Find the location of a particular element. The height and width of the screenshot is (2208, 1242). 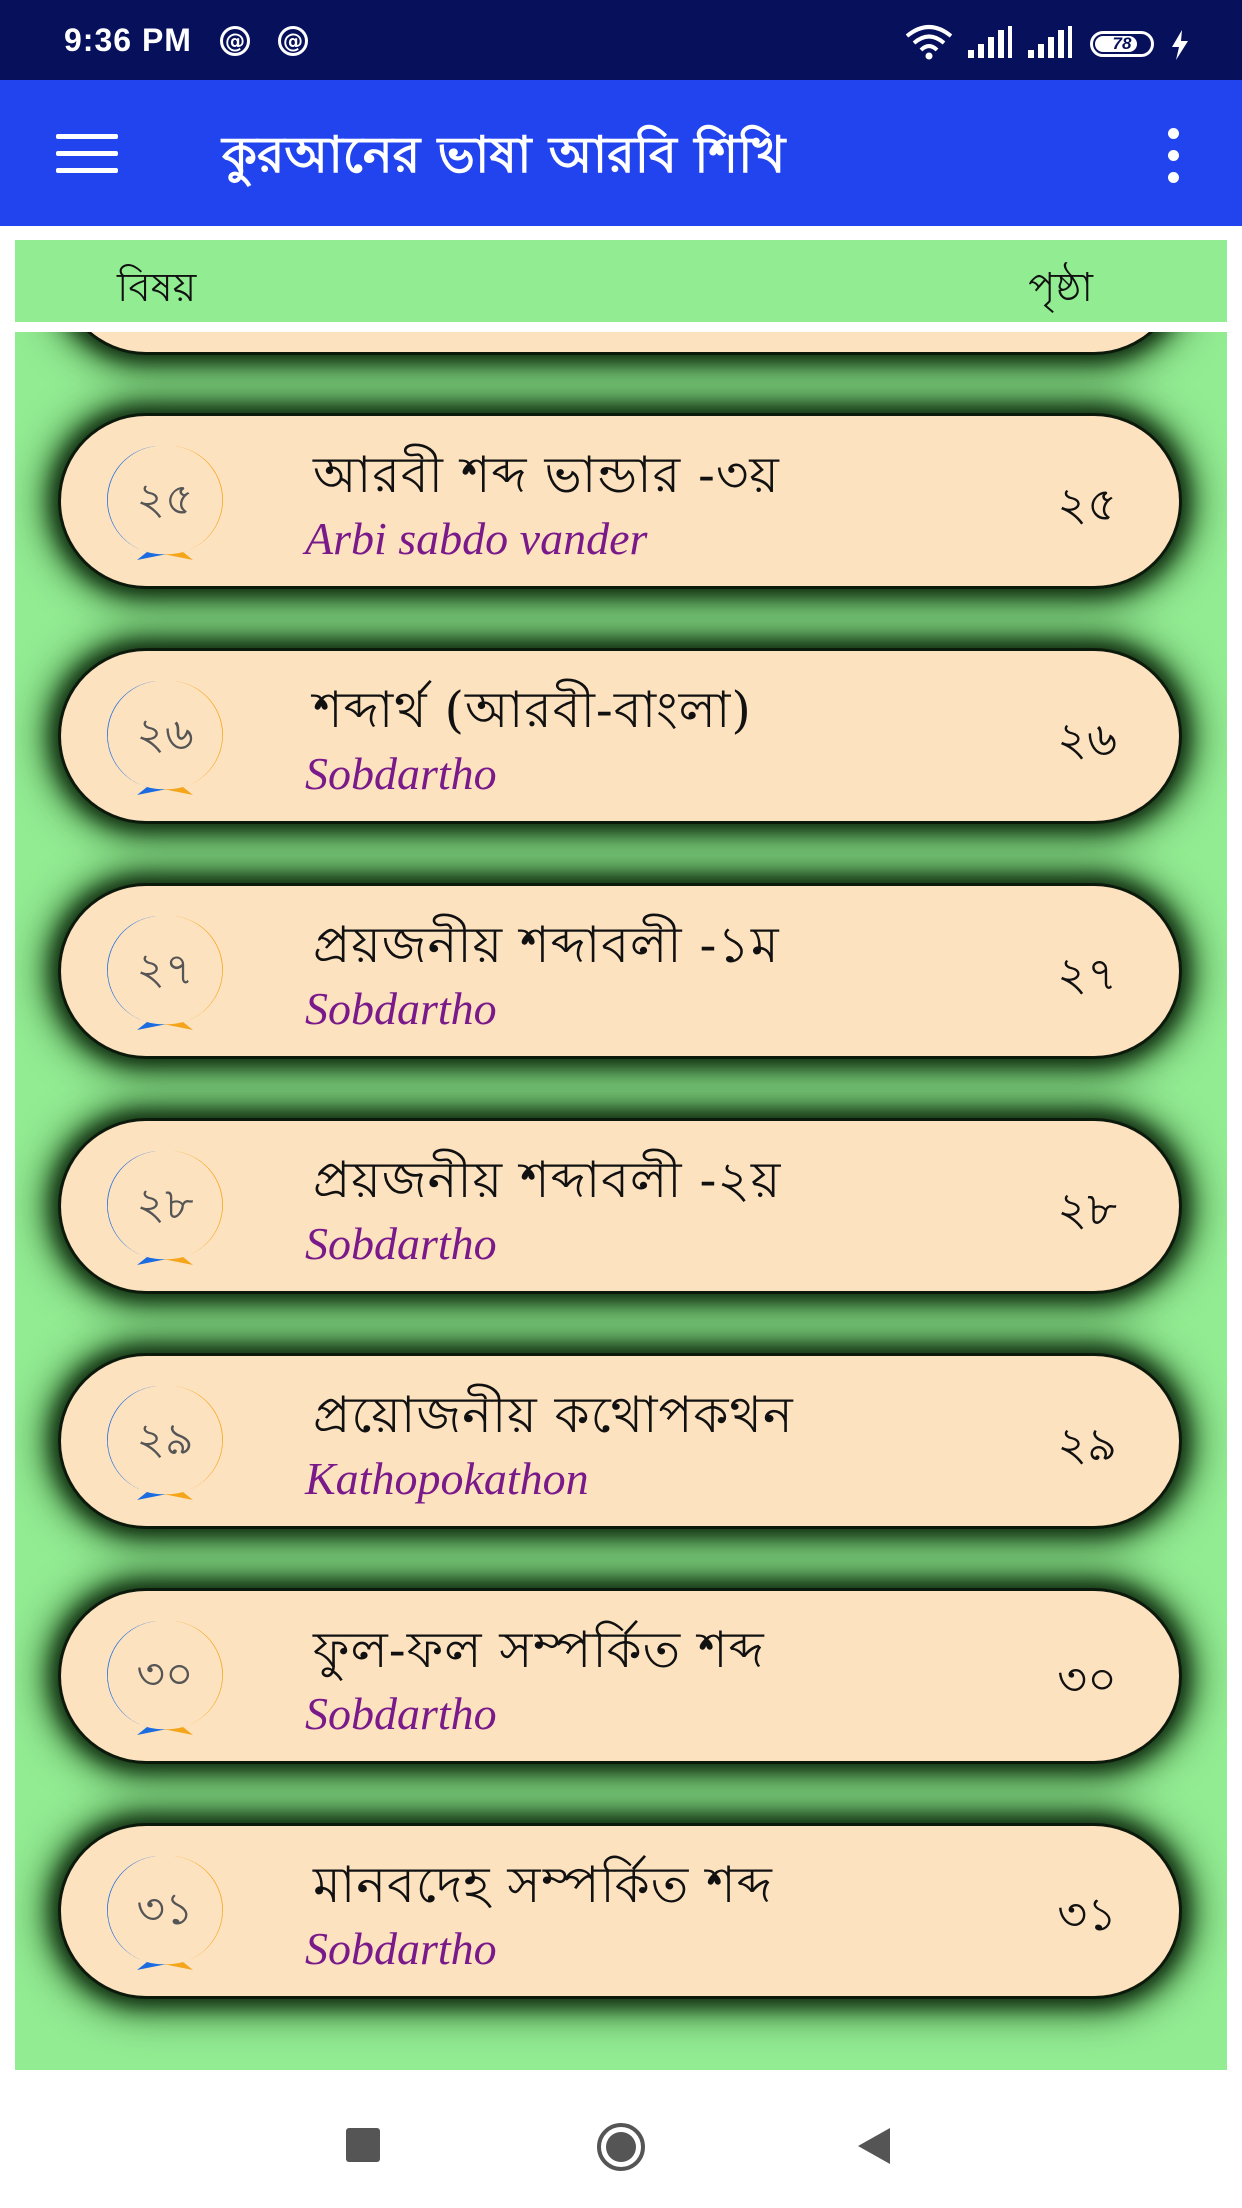

badge-number: ২৫ is located at coordinates (165, 499).